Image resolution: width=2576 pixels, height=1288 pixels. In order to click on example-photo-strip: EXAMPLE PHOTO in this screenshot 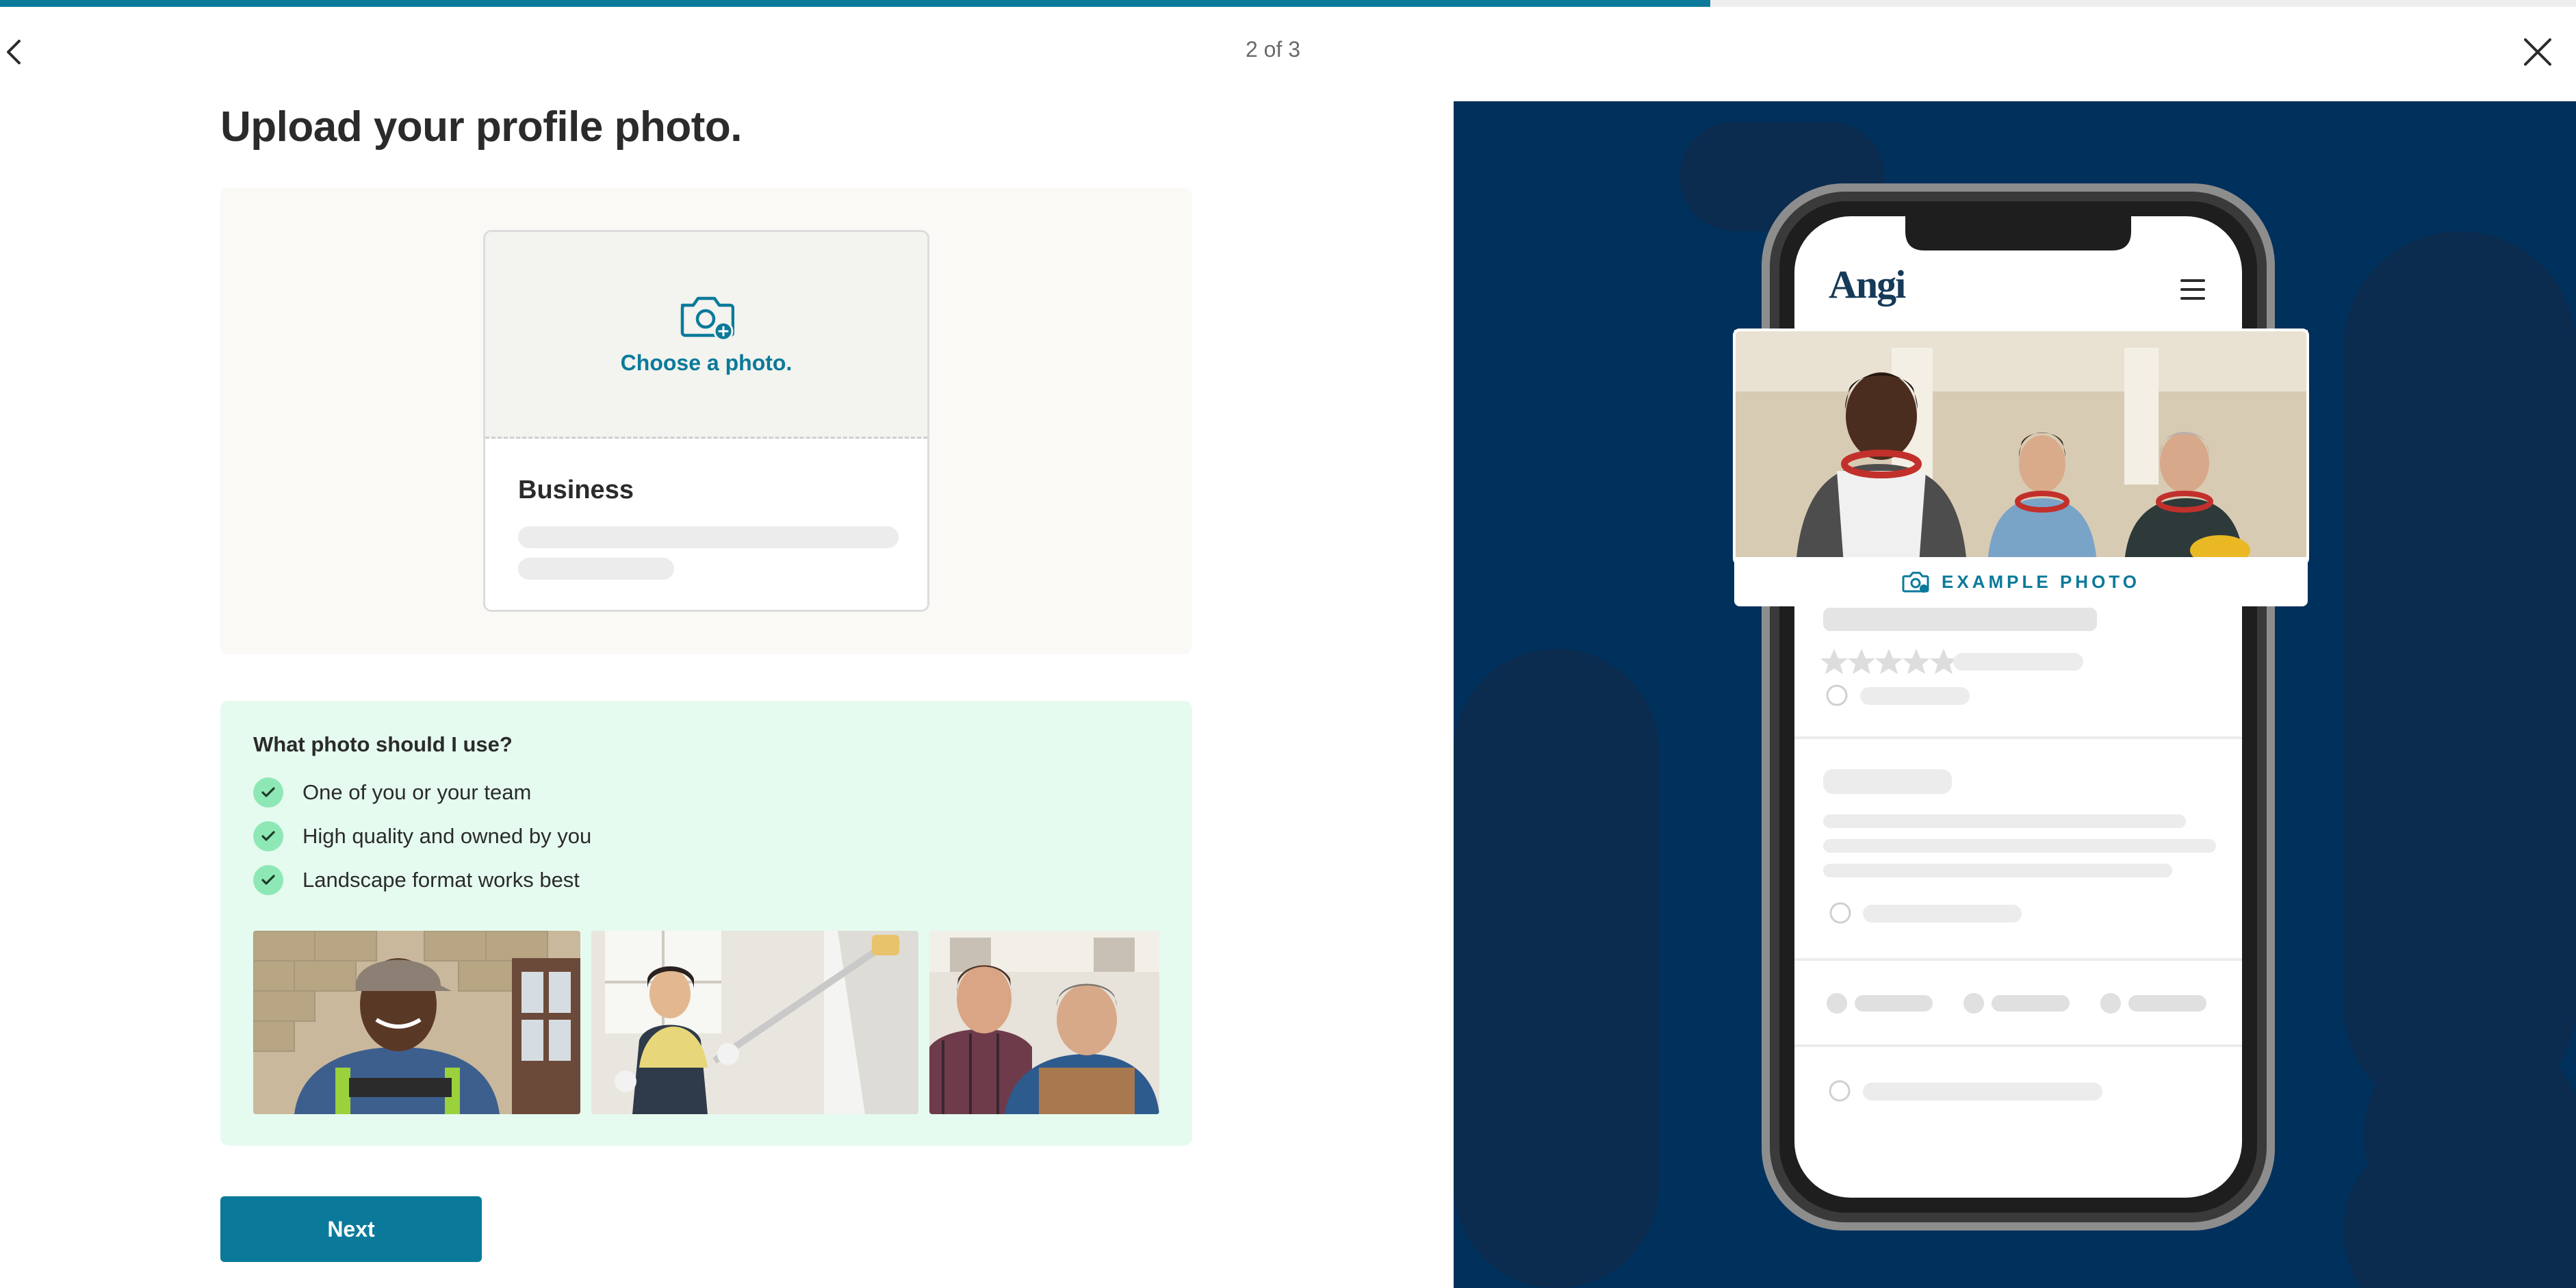, I will do `click(2021, 581)`.